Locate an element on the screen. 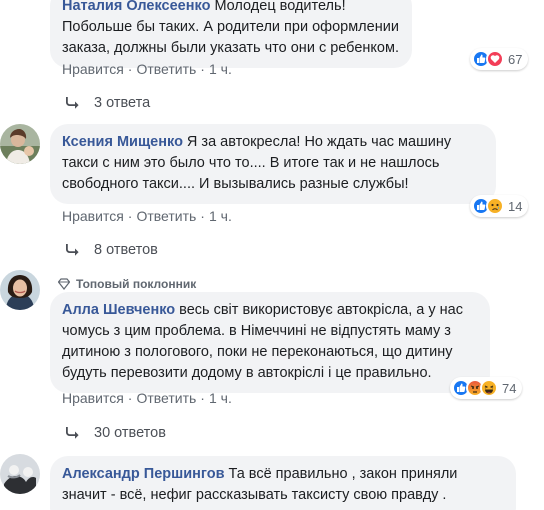 Image resolution: width=544 pixels, height=510 pixels. sad-icon is located at coordinates (495, 206).